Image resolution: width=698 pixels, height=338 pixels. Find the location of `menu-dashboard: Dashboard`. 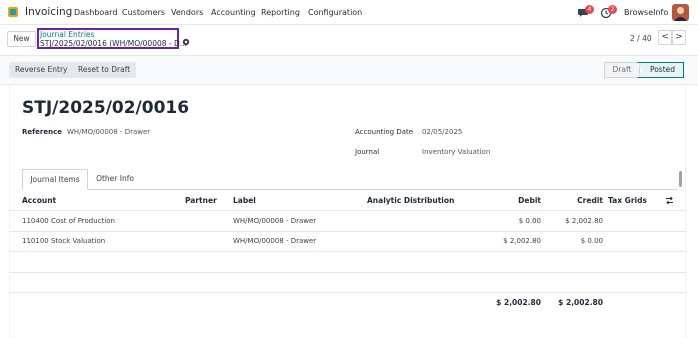

menu-dashboard: Dashboard is located at coordinates (95, 12).